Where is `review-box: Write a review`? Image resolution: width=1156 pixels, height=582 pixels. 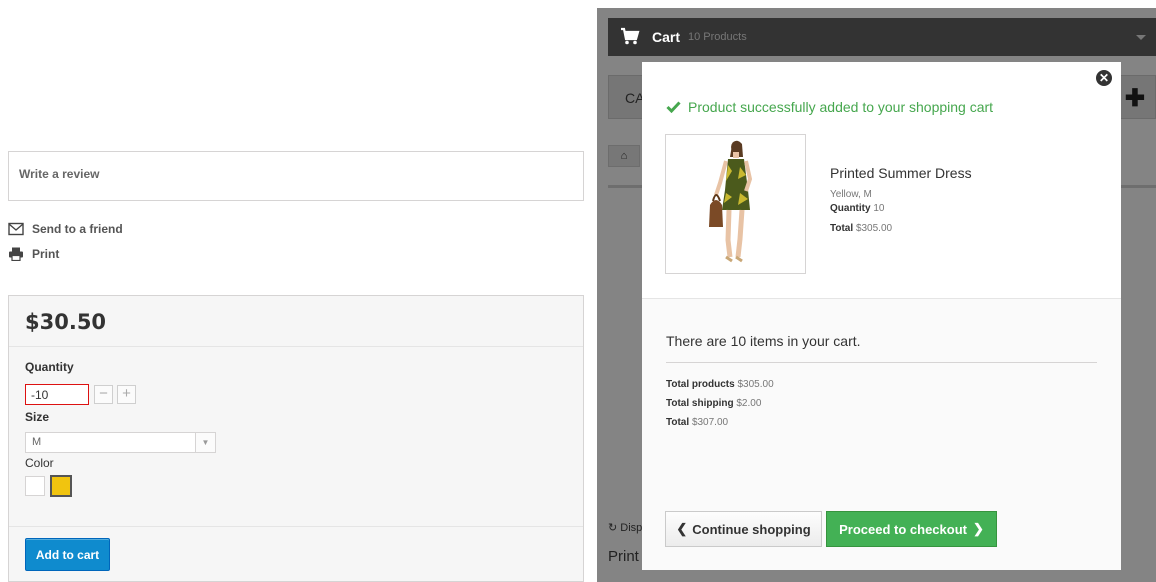
review-box: Write a review is located at coordinates (296, 176).